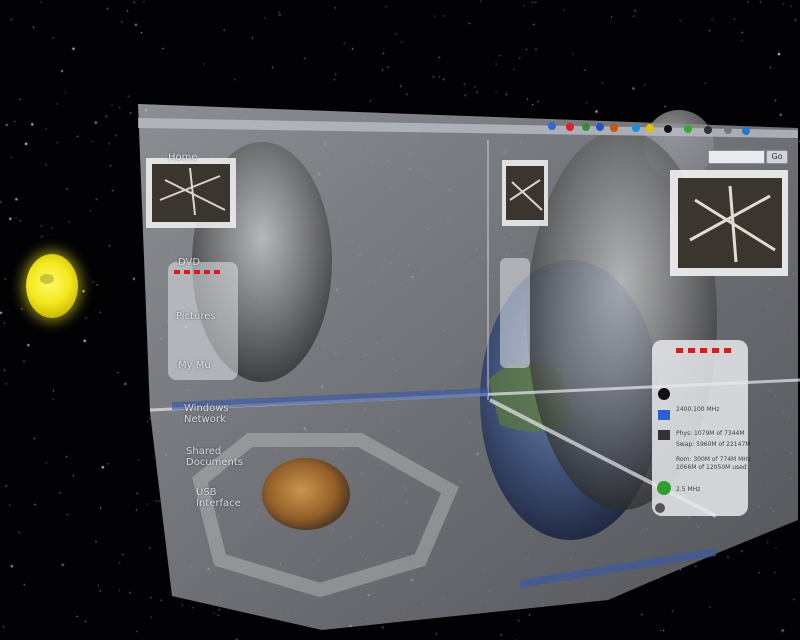  I want to click on desktop-icon-home: Home, so click(183, 157).